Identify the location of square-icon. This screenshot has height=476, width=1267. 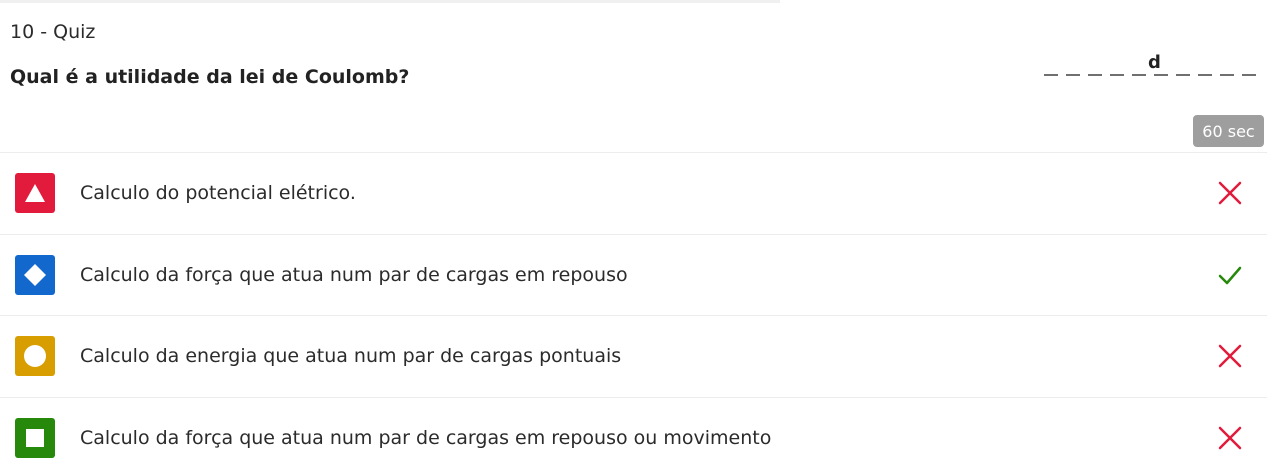
(35, 437).